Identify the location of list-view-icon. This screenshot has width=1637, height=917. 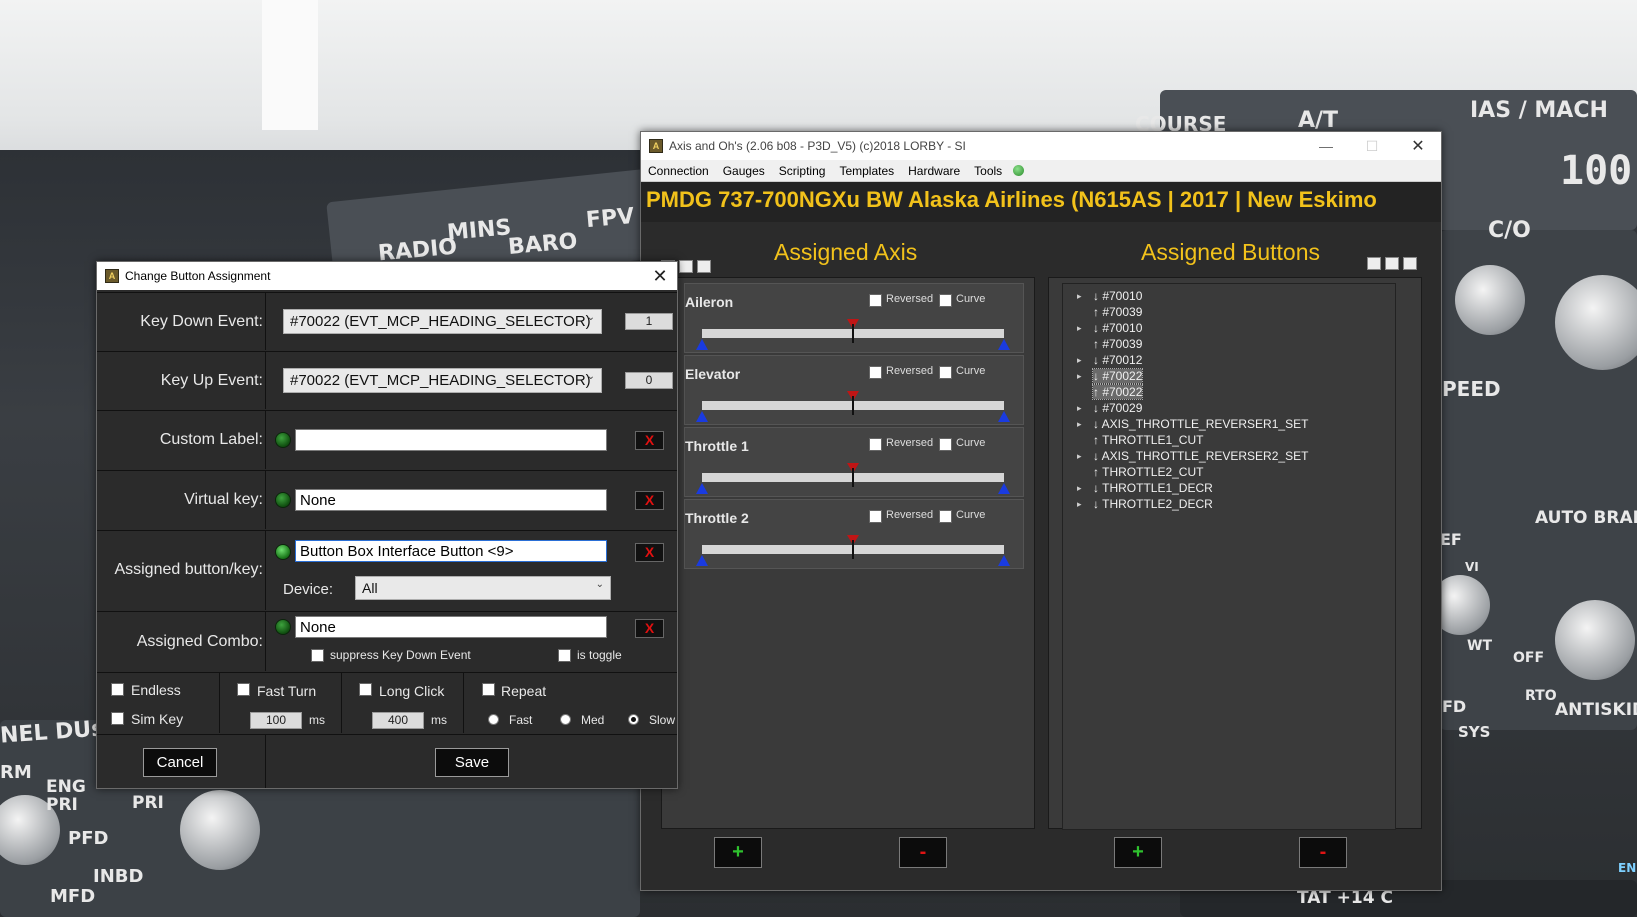
(1374, 263).